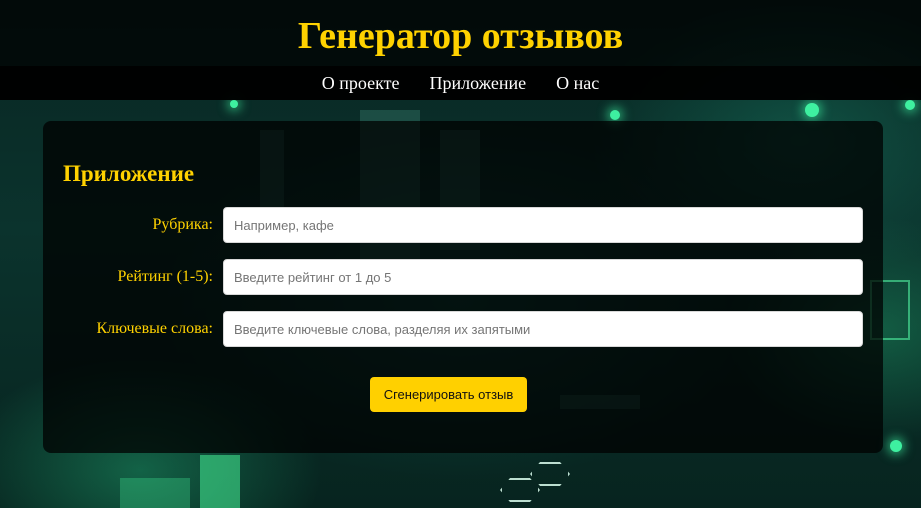 The height and width of the screenshot is (508, 921). Describe the element at coordinates (361, 83) in the screenshot. I see `nav-link-about-project: О проекте` at that location.